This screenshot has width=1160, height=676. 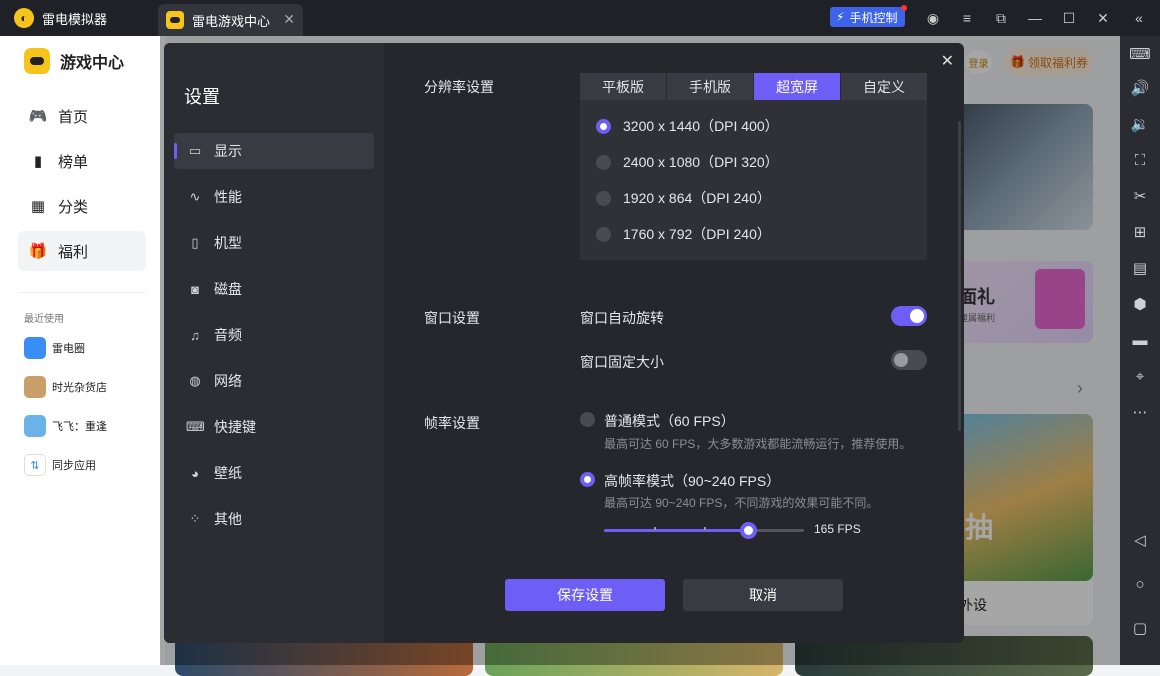 What do you see at coordinates (1069, 18) in the screenshot?
I see `maximize-icon: ☐` at bounding box center [1069, 18].